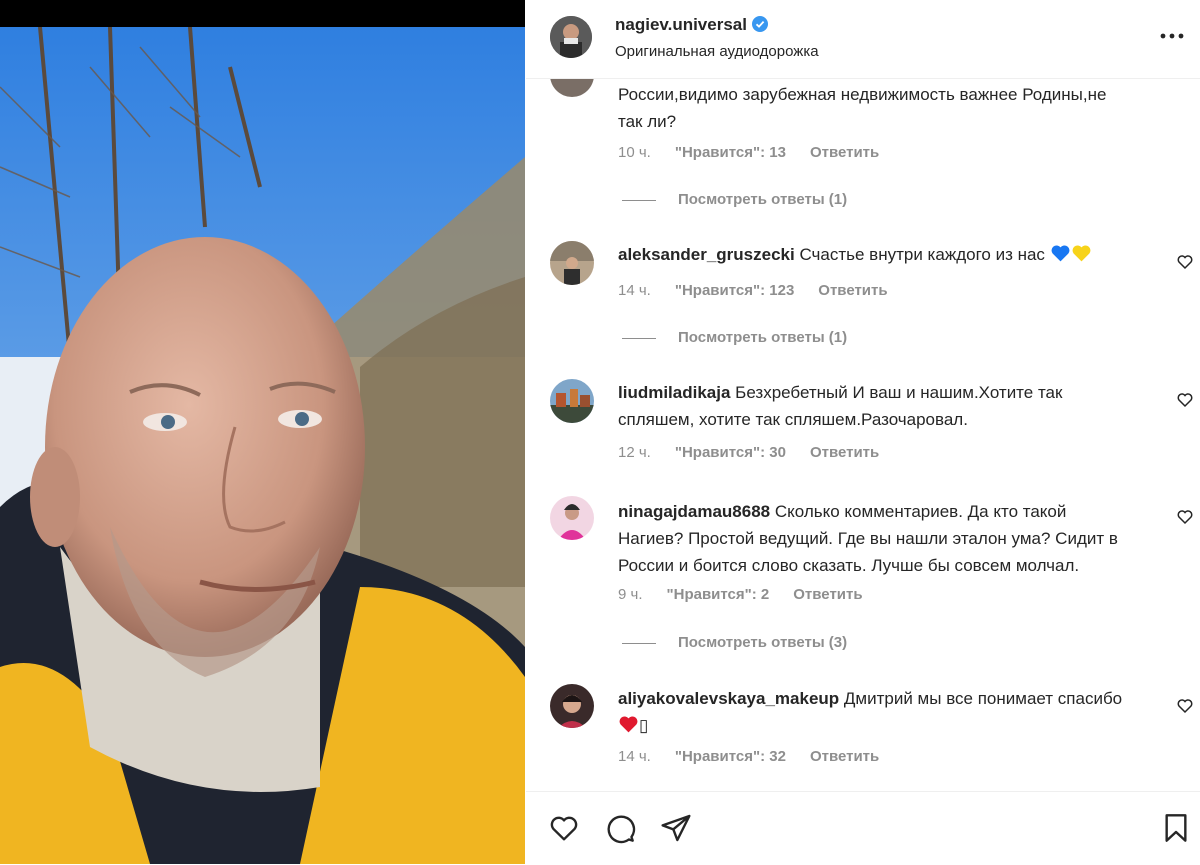  I want to click on comment-meta: 14 ч. "Нравится": 32 Ответить, so click(760, 756).